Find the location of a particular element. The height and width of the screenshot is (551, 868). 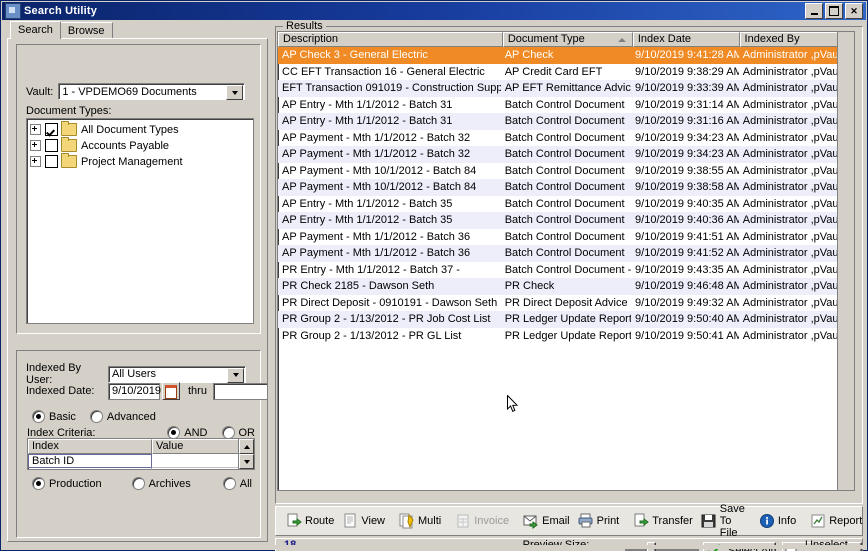

toolbar-route-button: Route is located at coordinates (310, 521).